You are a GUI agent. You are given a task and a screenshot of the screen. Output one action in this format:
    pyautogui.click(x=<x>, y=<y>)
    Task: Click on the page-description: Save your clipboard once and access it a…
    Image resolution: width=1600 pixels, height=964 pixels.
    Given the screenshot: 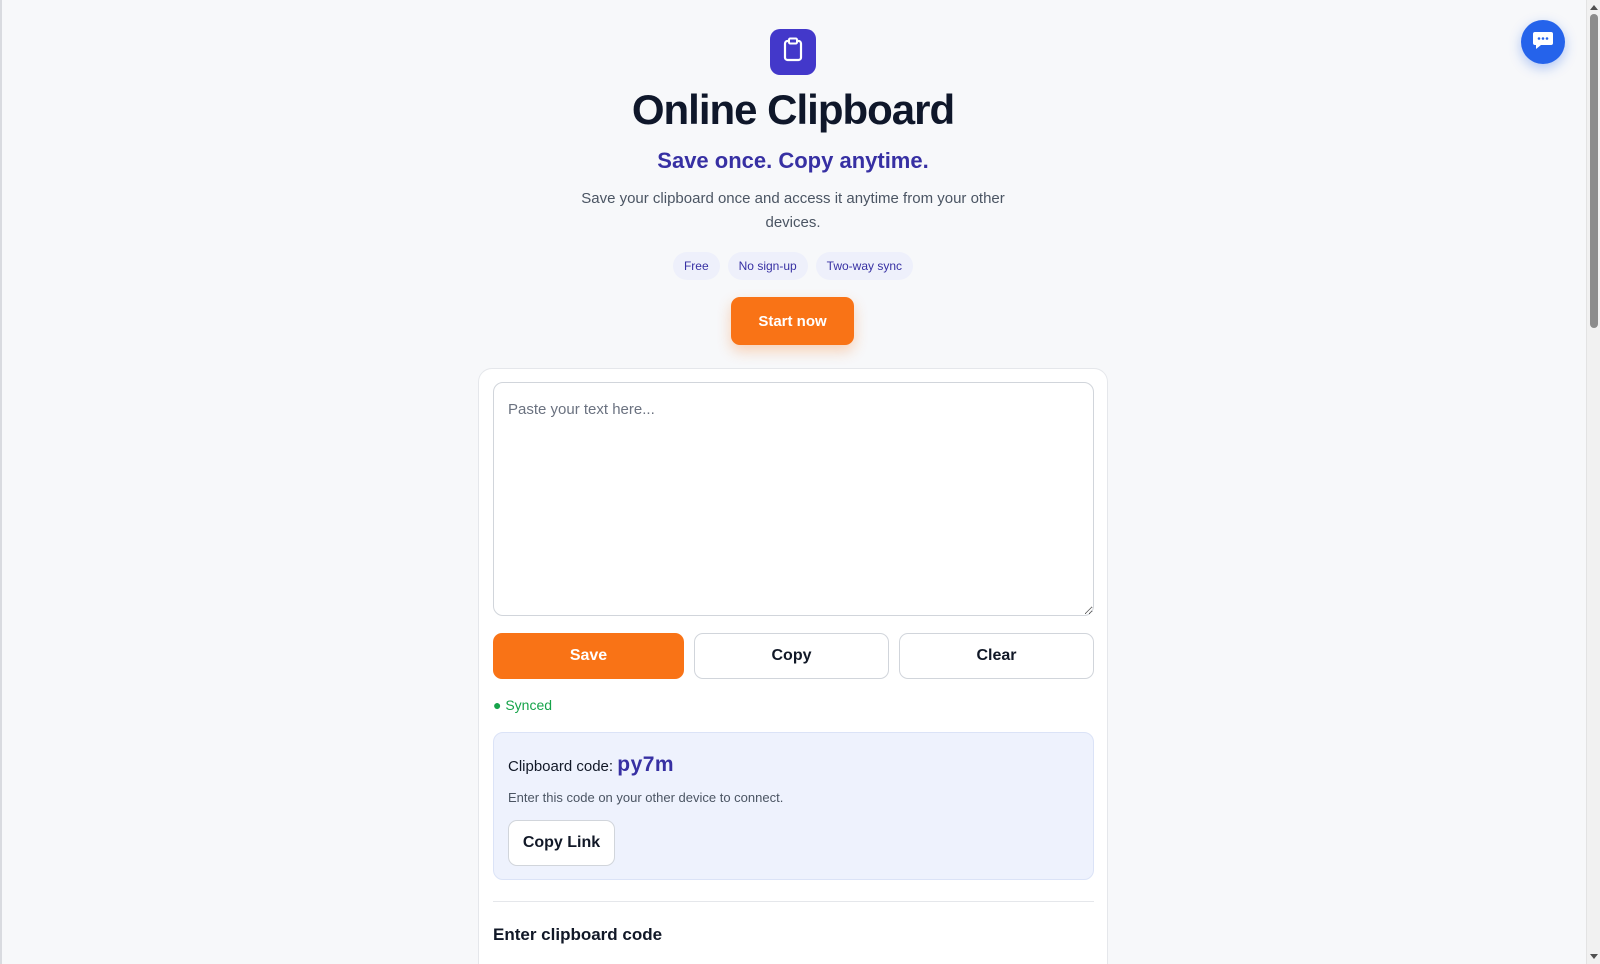 What is the action you would take?
    pyautogui.click(x=793, y=210)
    